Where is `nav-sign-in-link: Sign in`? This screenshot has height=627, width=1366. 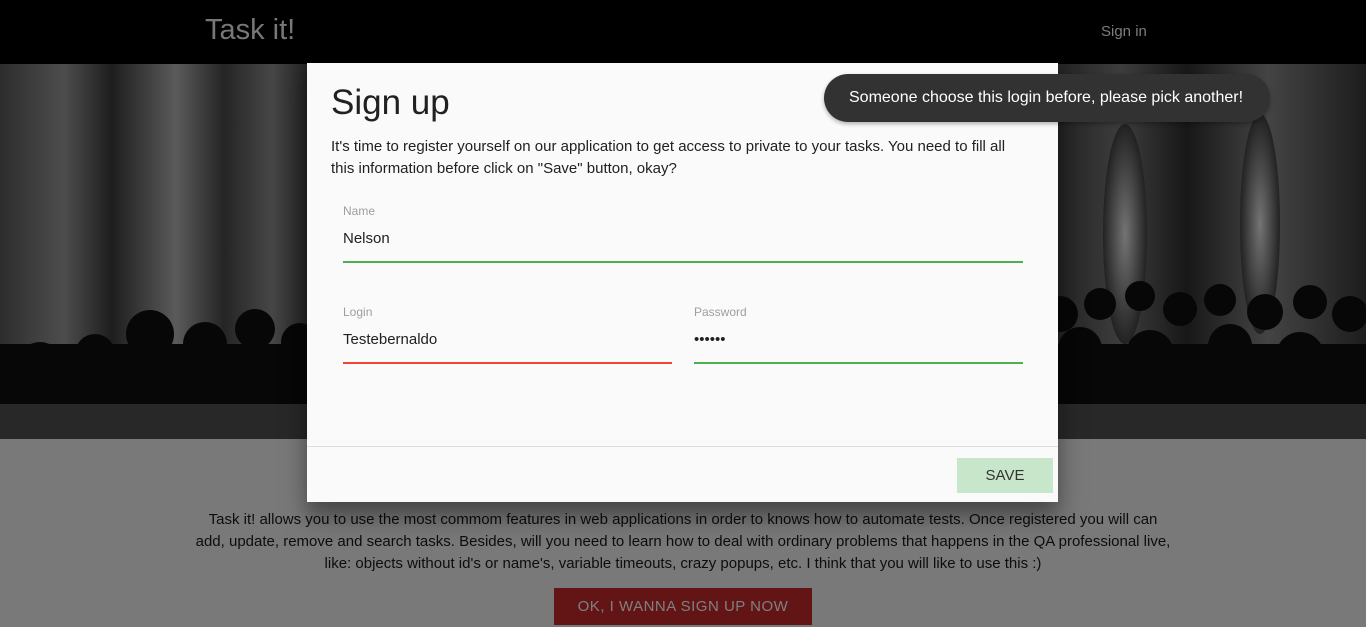
nav-sign-in-link: Sign in is located at coordinates (1124, 31).